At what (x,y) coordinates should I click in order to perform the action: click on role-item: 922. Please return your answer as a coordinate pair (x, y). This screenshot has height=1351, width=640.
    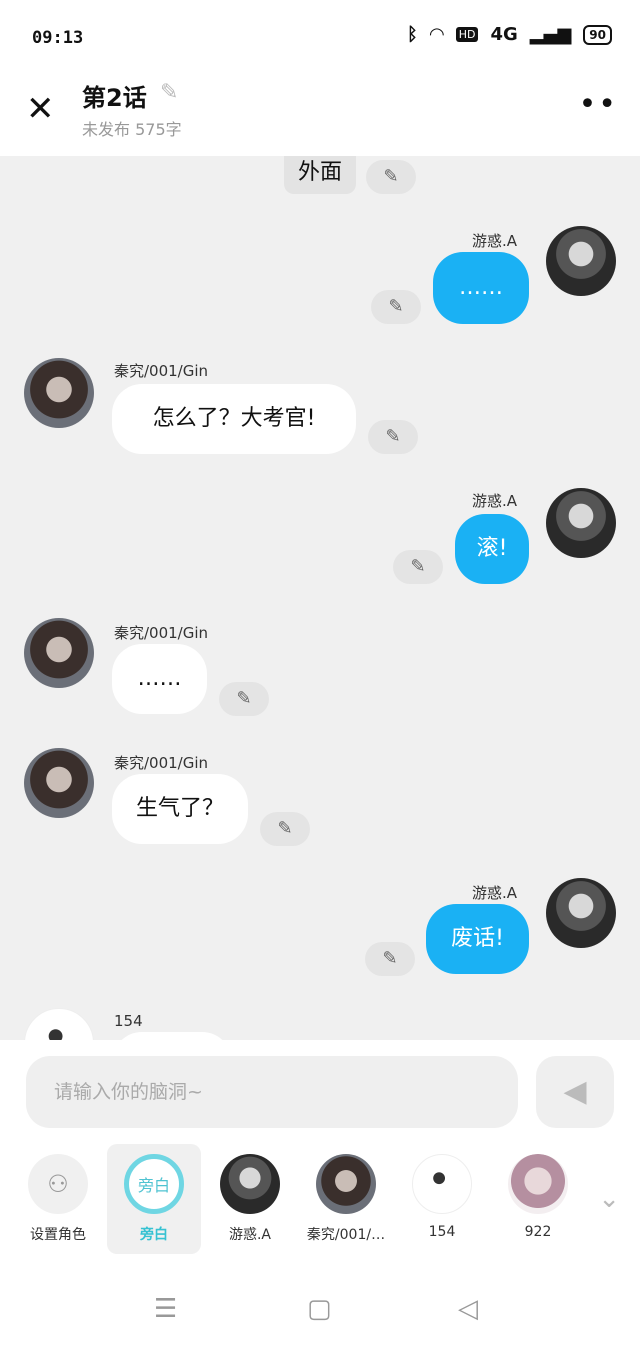
    Looking at the image, I should click on (538, 1199).